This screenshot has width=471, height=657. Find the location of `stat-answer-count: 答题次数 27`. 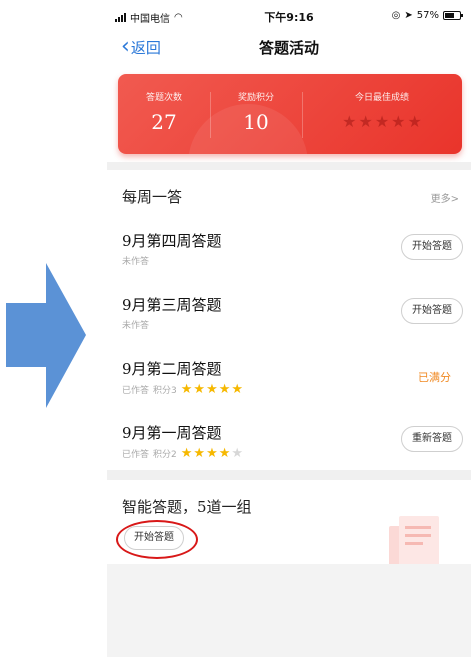

stat-answer-count: 答题次数 27 is located at coordinates (164, 114).